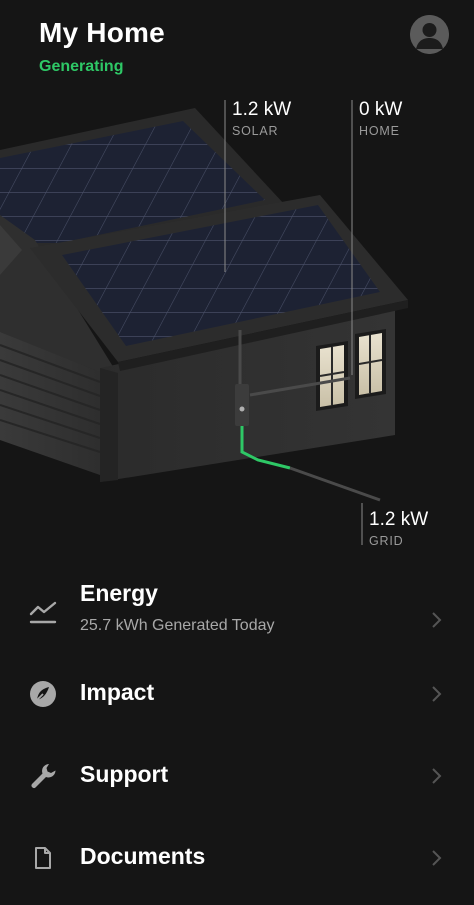 This screenshot has height=905, width=474. I want to click on grid-label: GRID, so click(386, 541).